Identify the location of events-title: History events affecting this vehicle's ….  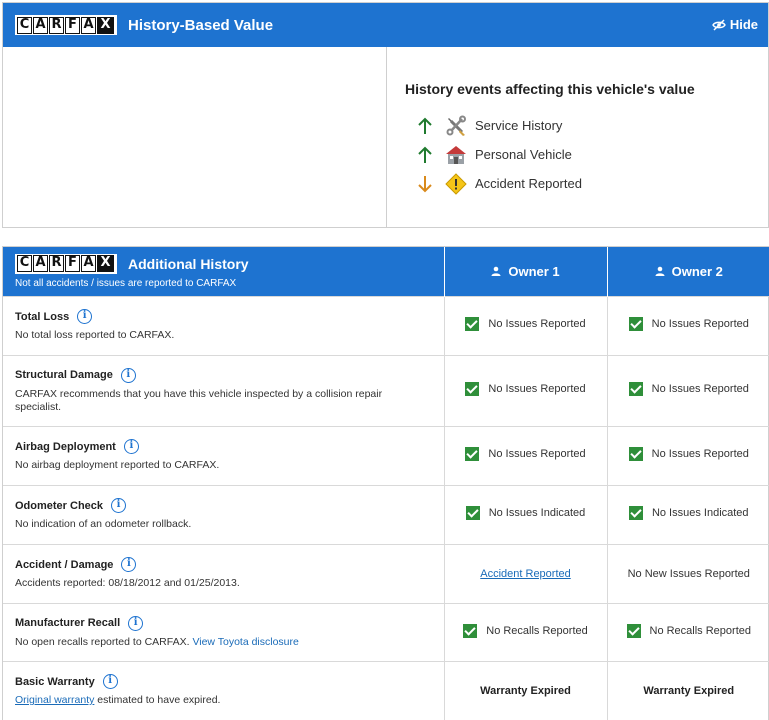
(550, 89).